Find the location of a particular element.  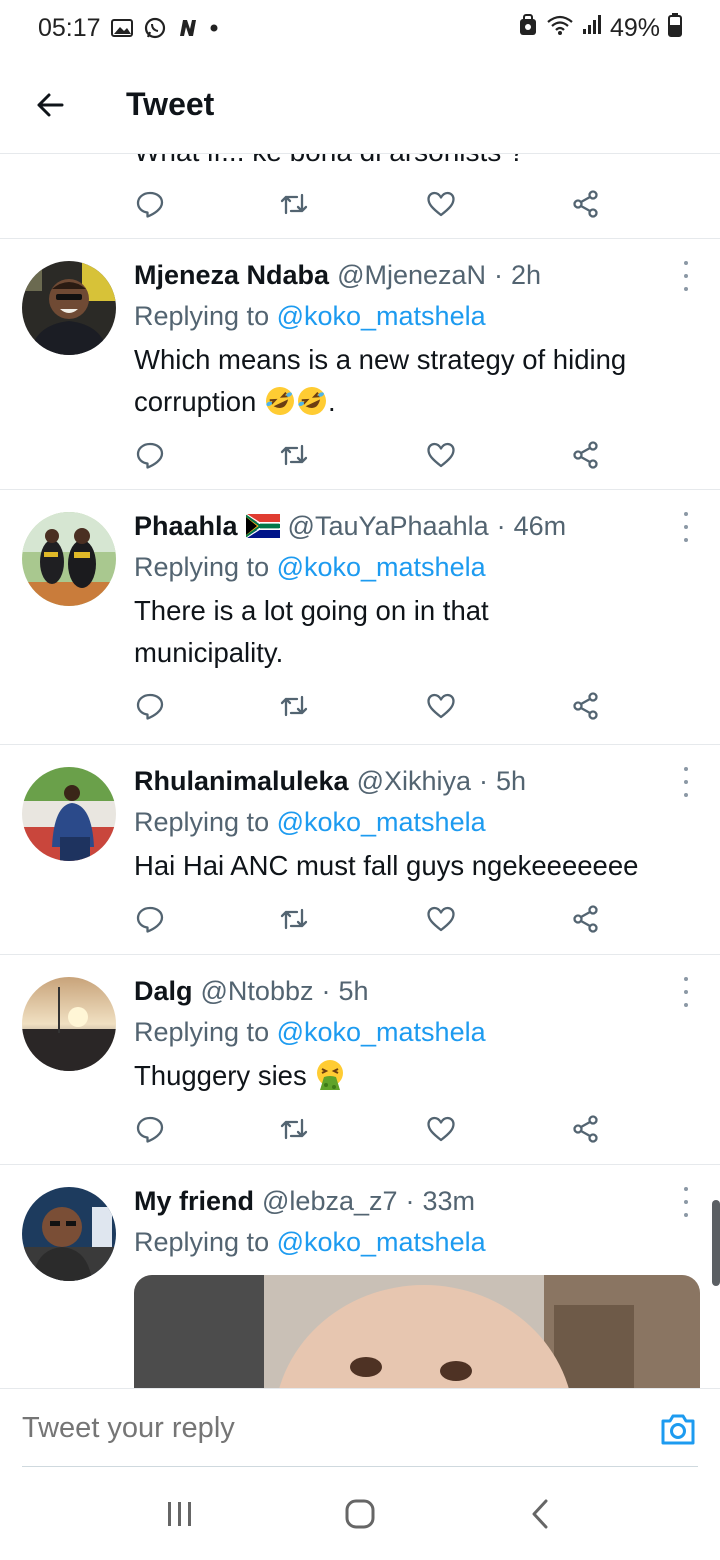

clock: 05:17 is located at coordinates (69, 27).